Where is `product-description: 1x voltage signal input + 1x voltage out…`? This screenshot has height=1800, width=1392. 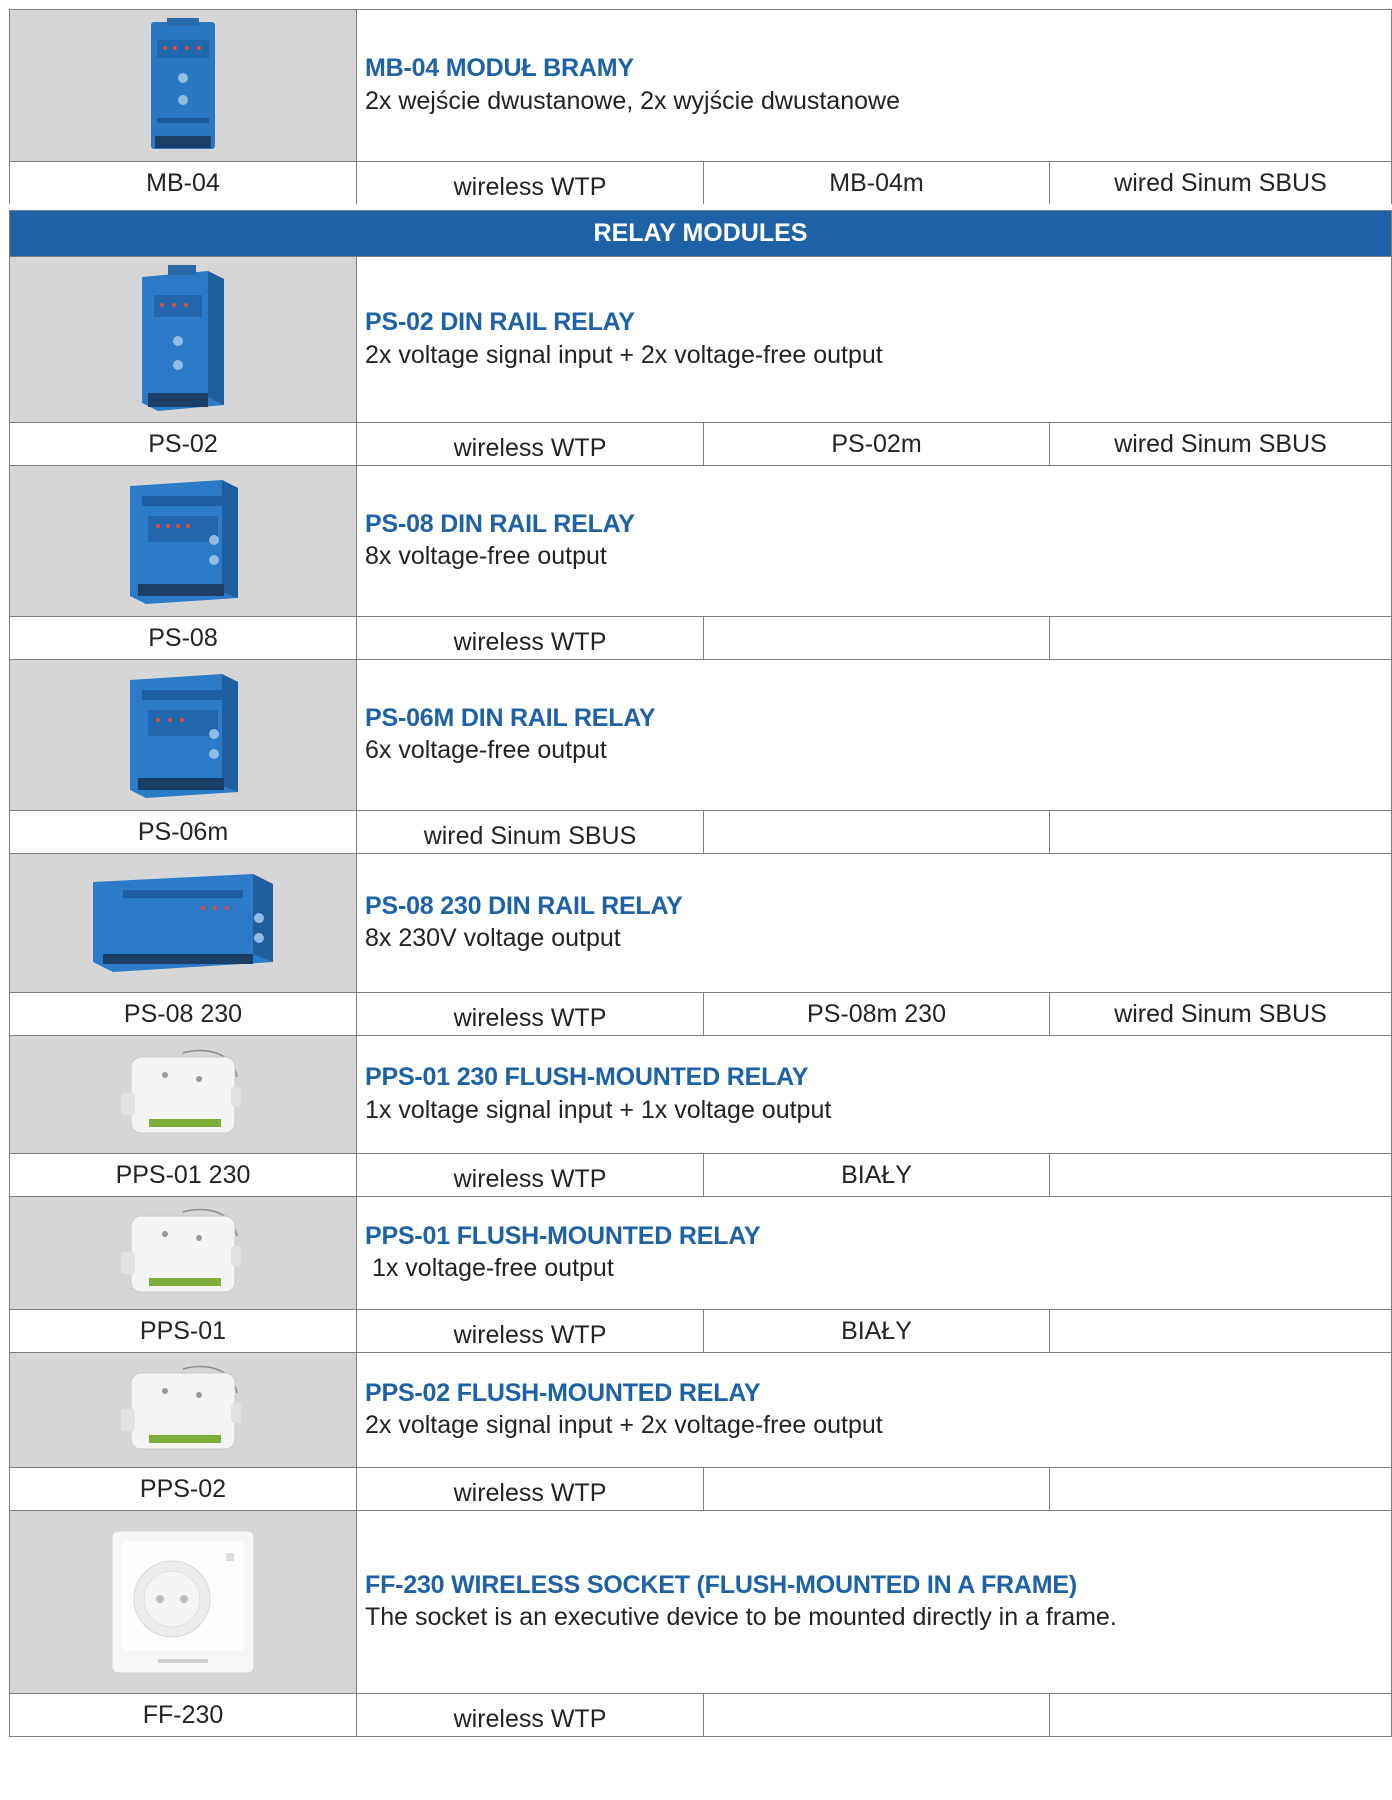 product-description: 1x voltage signal input + 1x voltage out… is located at coordinates (598, 1109).